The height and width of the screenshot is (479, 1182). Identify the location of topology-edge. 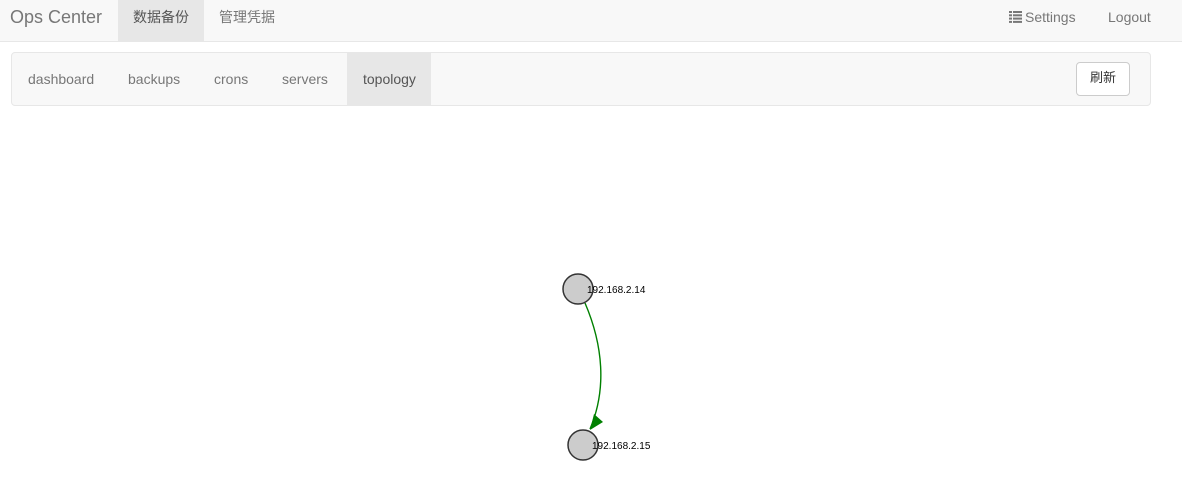
(593, 366).